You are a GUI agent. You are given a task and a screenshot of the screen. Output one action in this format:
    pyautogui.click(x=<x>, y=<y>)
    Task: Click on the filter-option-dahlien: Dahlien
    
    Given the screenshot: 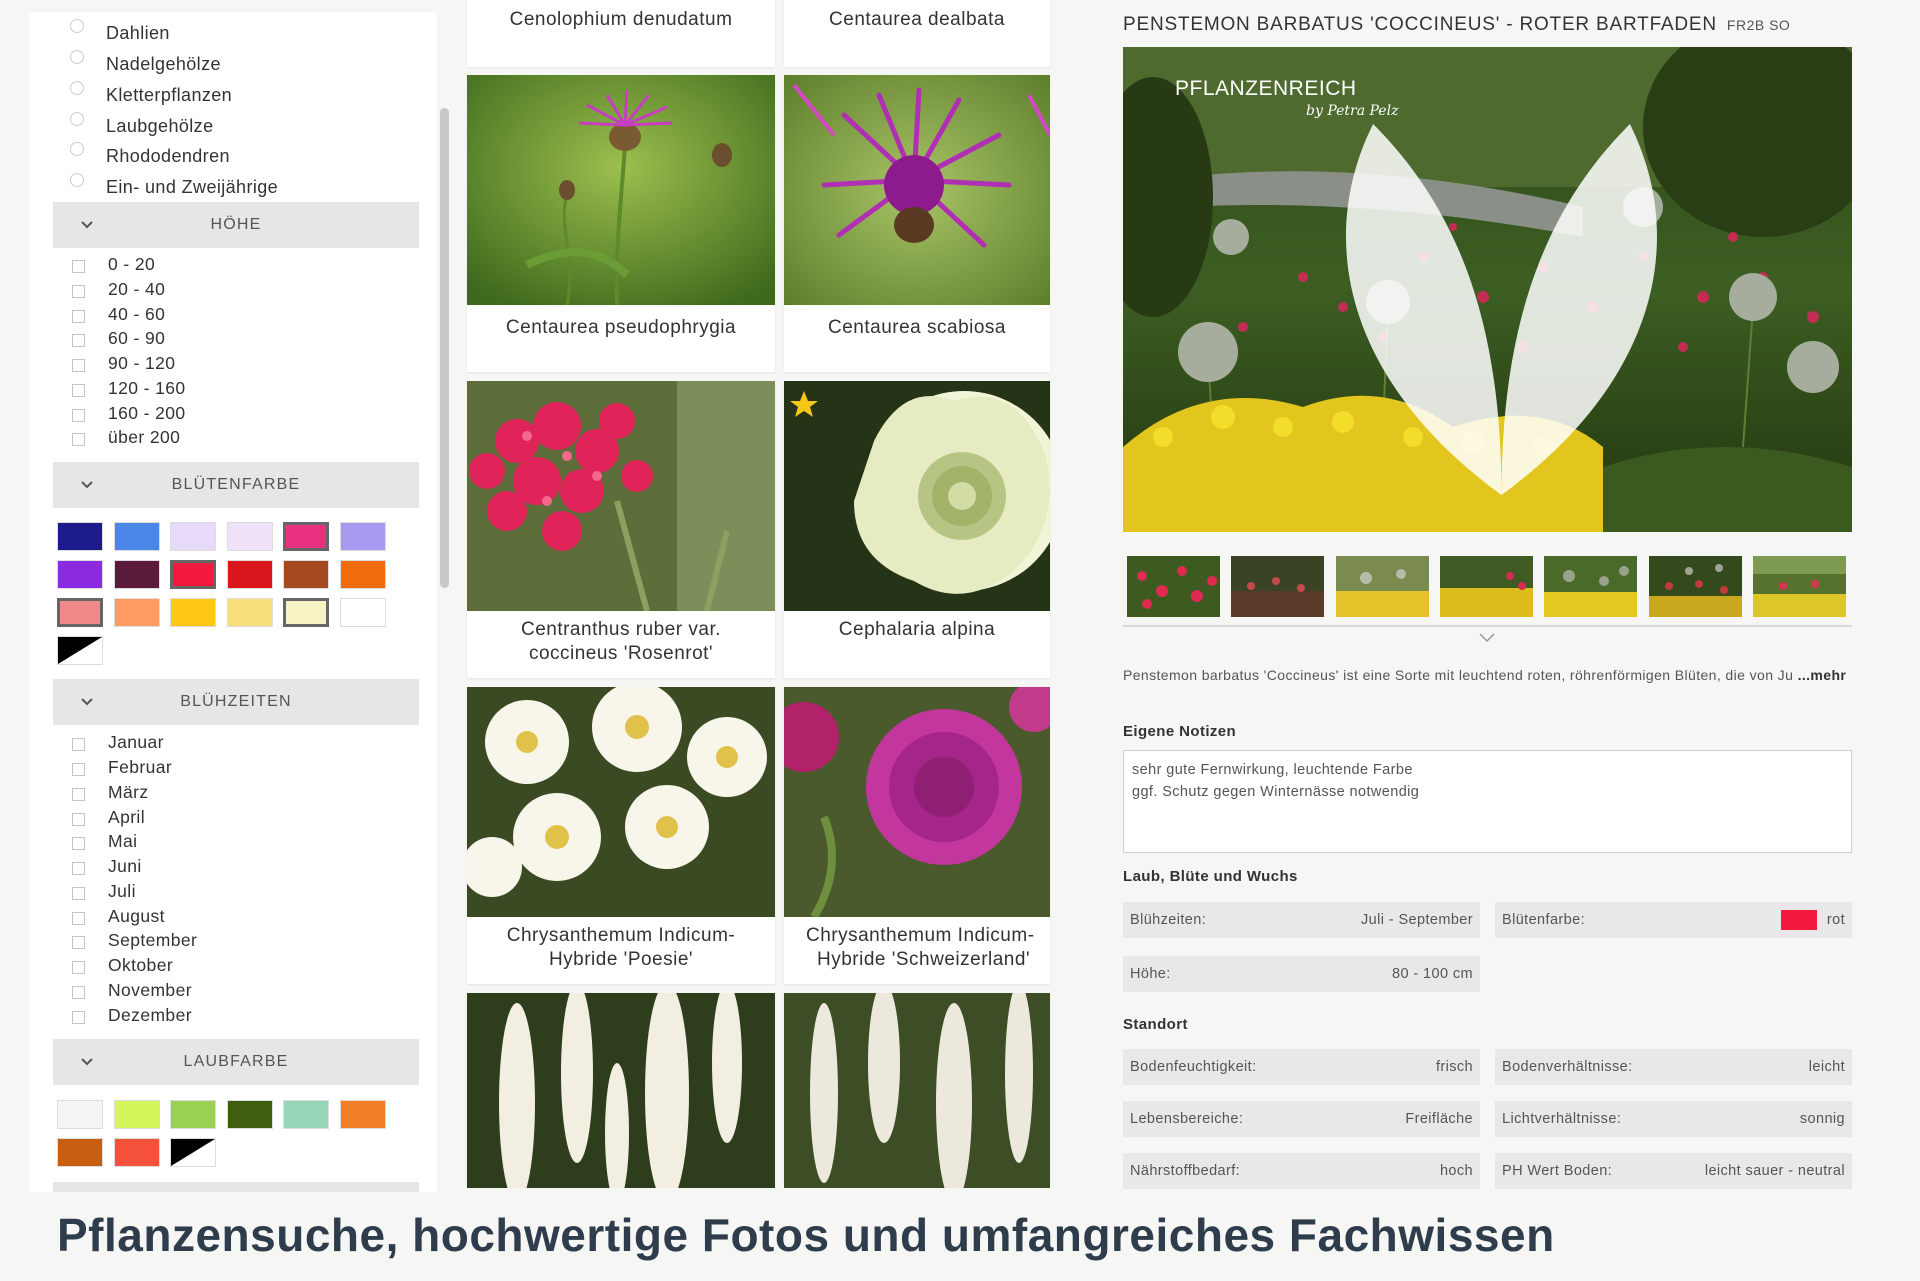 What is the action you would take?
    pyautogui.click(x=120, y=33)
    